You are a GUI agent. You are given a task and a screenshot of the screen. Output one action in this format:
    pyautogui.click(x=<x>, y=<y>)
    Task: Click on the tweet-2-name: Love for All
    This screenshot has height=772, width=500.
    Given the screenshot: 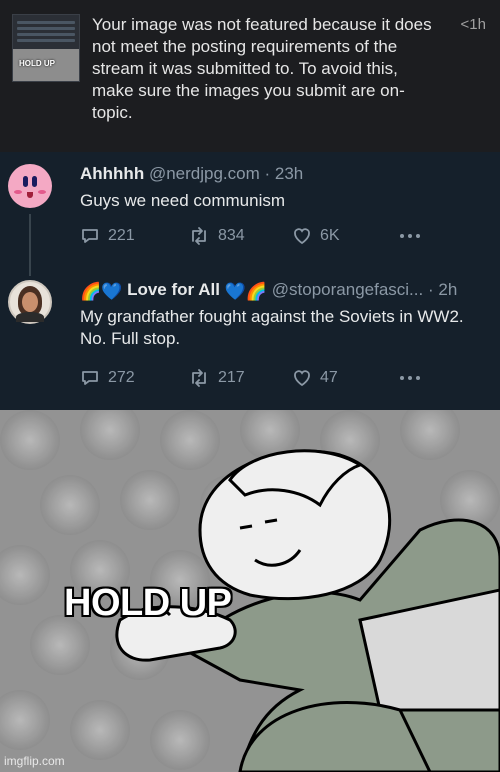 What is the action you would take?
    pyautogui.click(x=173, y=289)
    